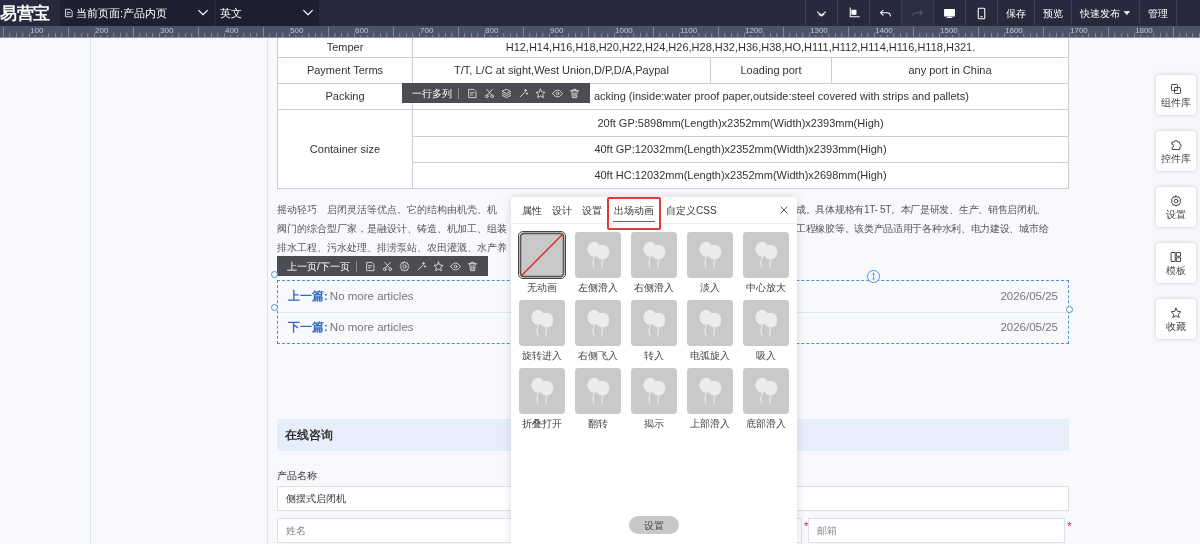 The height and width of the screenshot is (544, 1200). Describe the element at coordinates (1176, 263) in the screenshot. I see `side-dock-button: 模板` at that location.